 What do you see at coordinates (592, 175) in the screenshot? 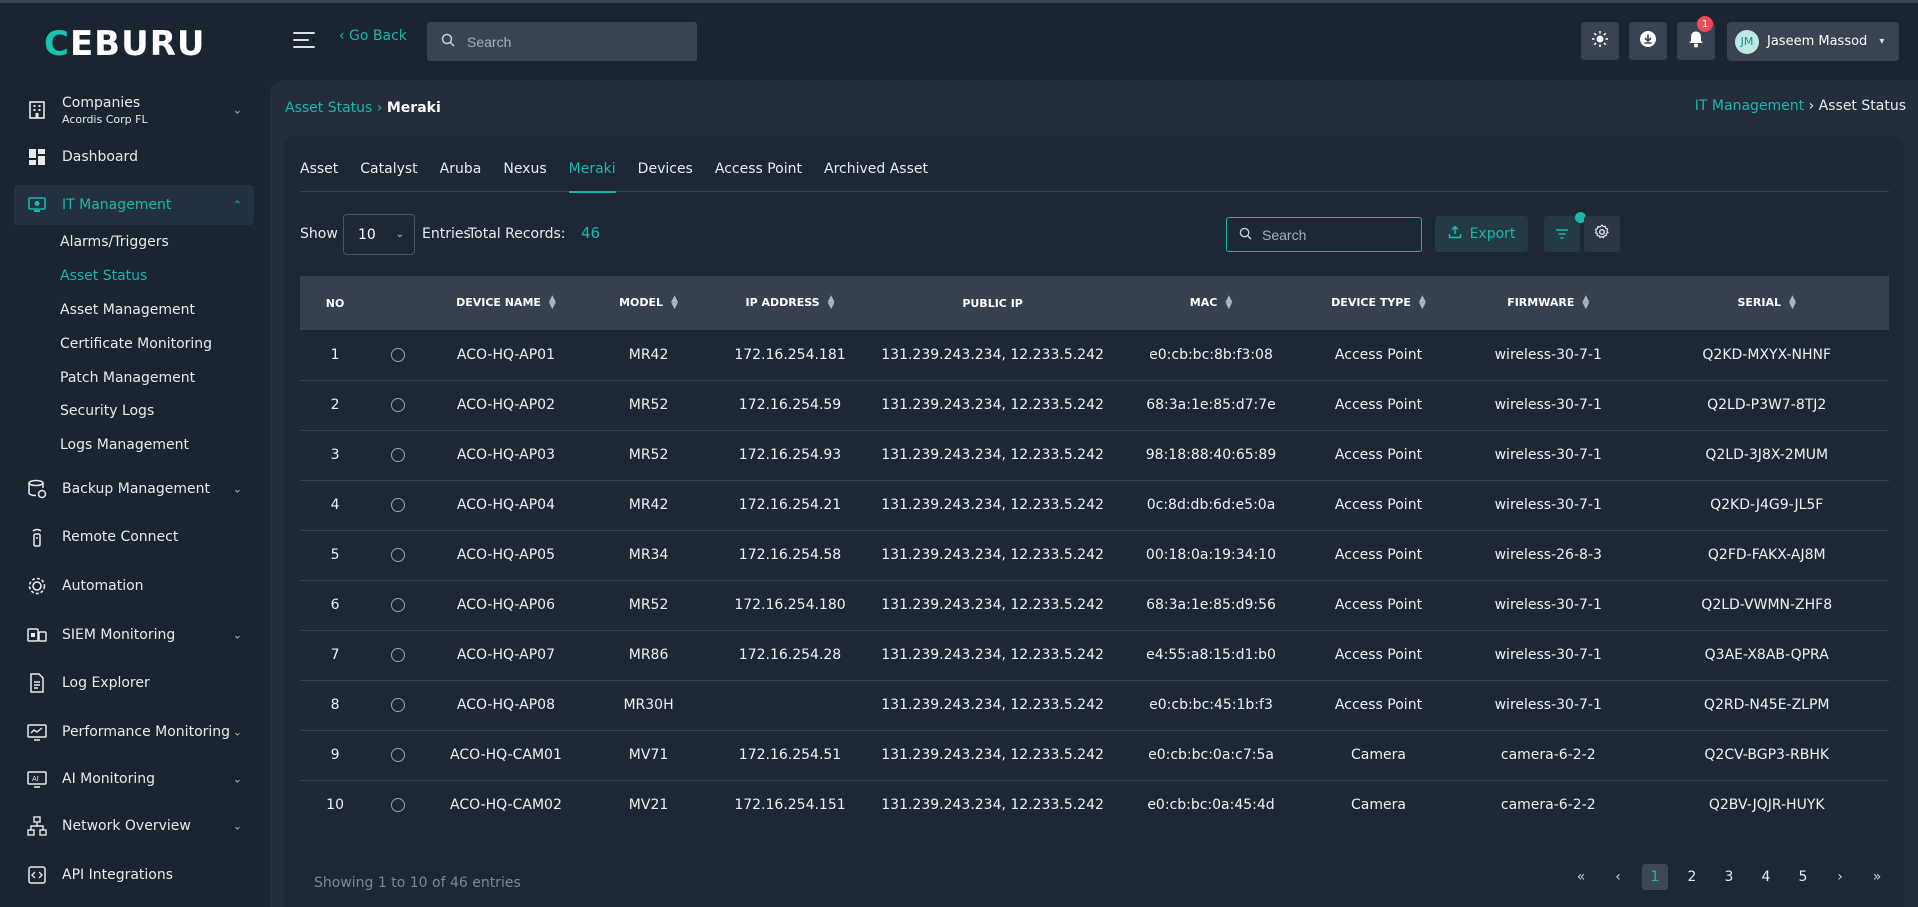
I see `tab-meraki: Meraki` at bounding box center [592, 175].